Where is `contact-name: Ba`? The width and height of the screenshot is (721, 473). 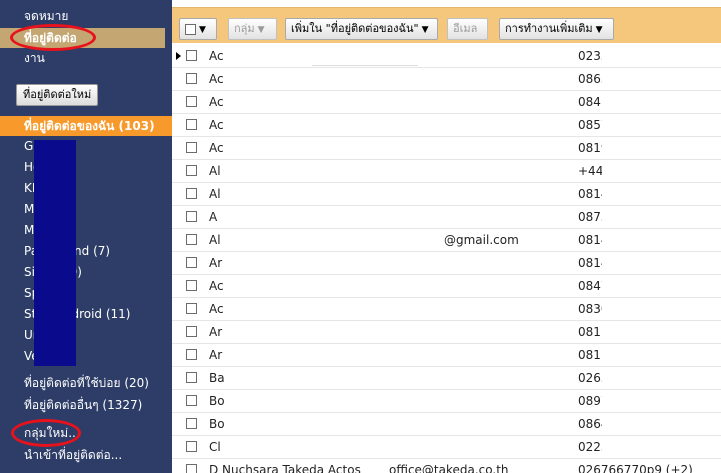 contact-name: Ba is located at coordinates (217, 378).